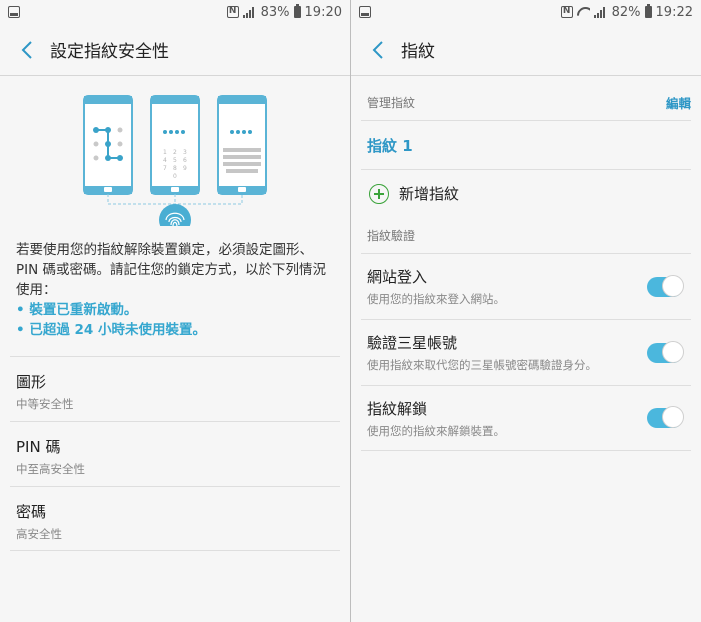  I want to click on svg-text: 4, so click(165, 160).